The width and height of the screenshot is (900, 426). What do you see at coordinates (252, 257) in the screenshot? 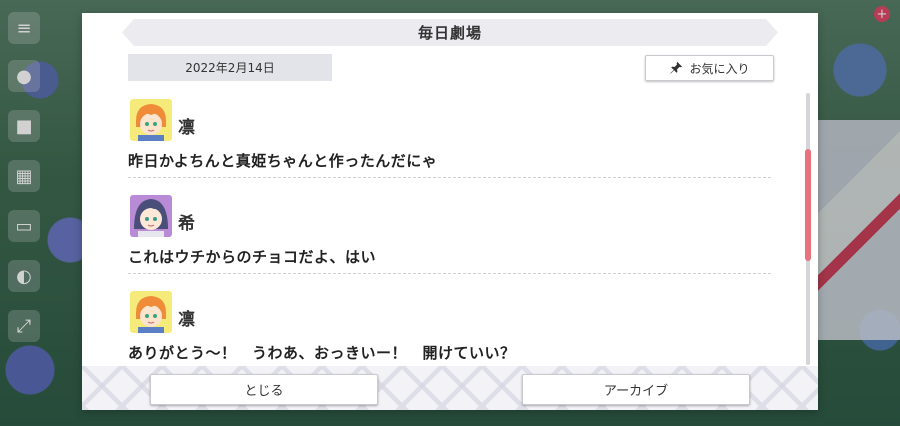
I see `message-text: これはウチからのチョコだよ、はい` at bounding box center [252, 257].